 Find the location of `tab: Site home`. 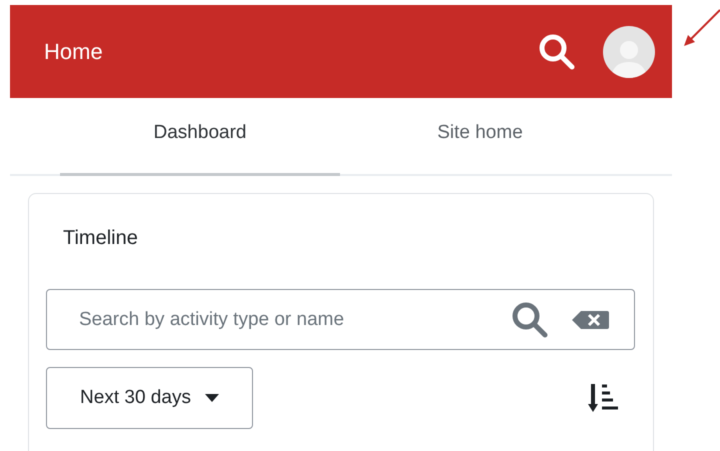

tab: Site home is located at coordinates (480, 137).